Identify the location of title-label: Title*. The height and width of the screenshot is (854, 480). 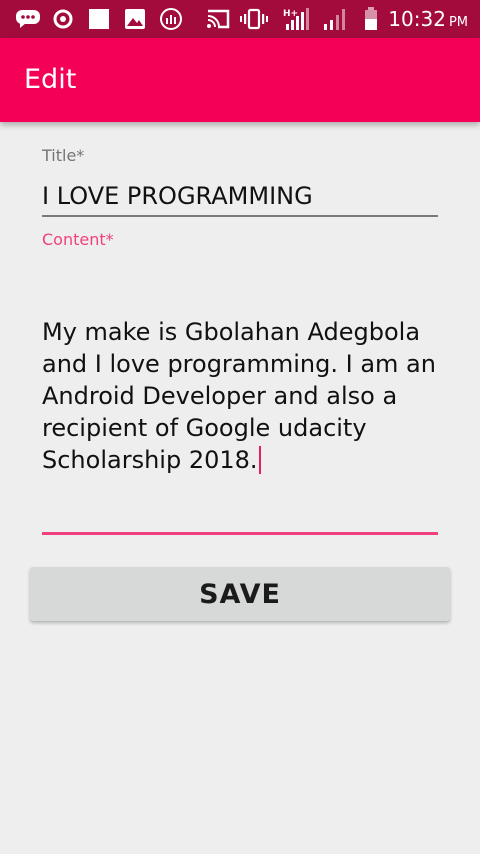
(63, 155).